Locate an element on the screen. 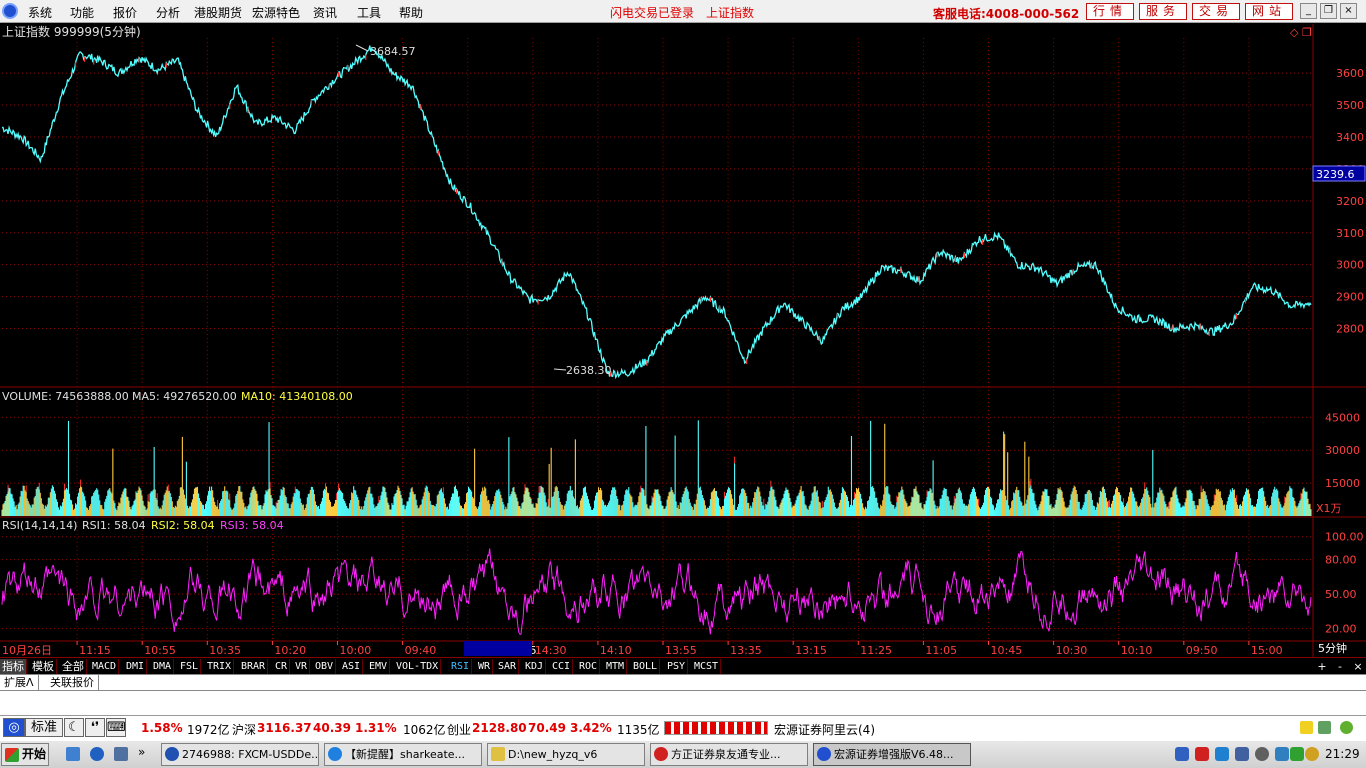  menu-item-news: 资讯 is located at coordinates (325, 12).